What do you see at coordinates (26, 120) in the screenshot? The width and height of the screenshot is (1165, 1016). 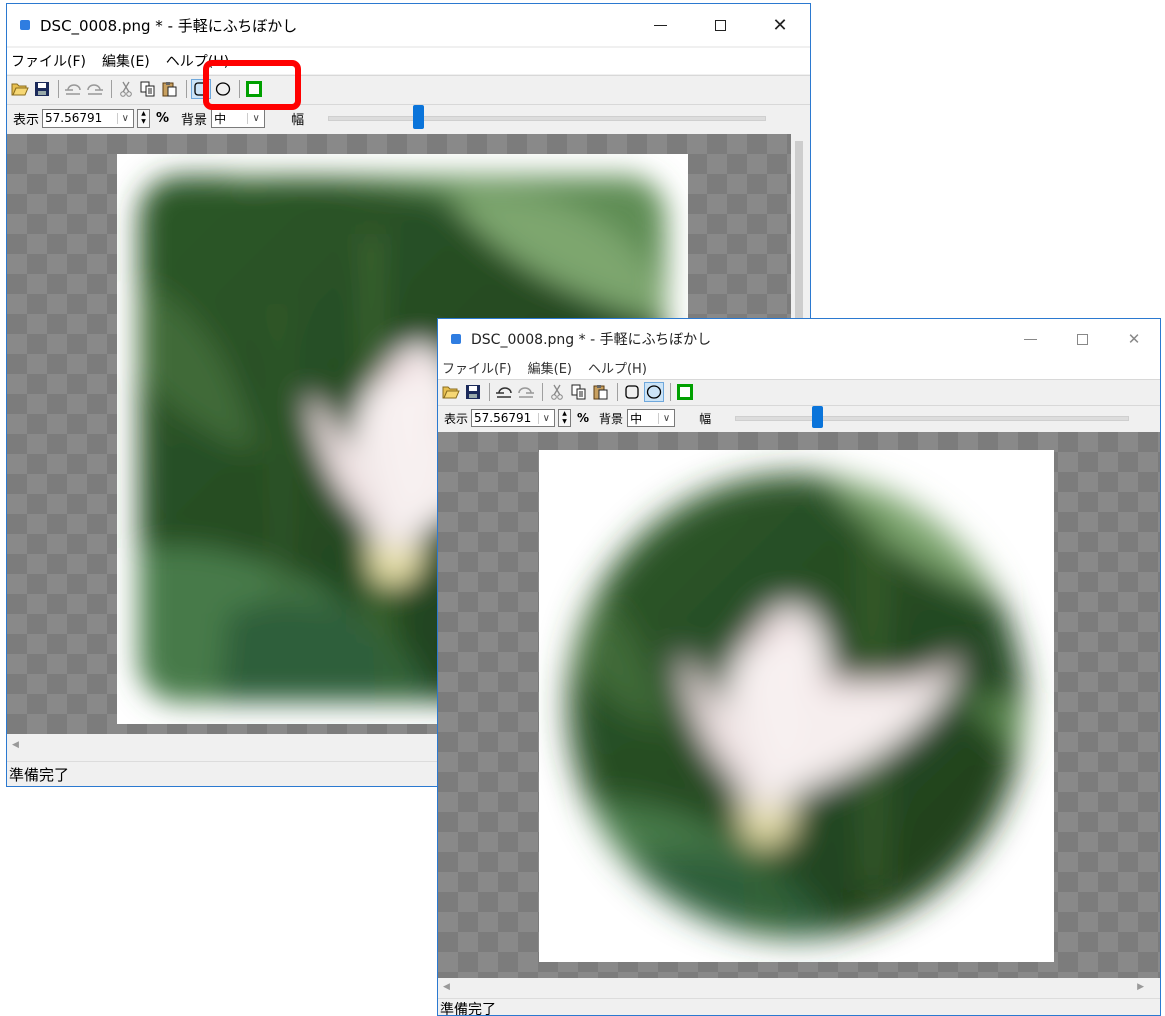 I see `display-label: 表示` at bounding box center [26, 120].